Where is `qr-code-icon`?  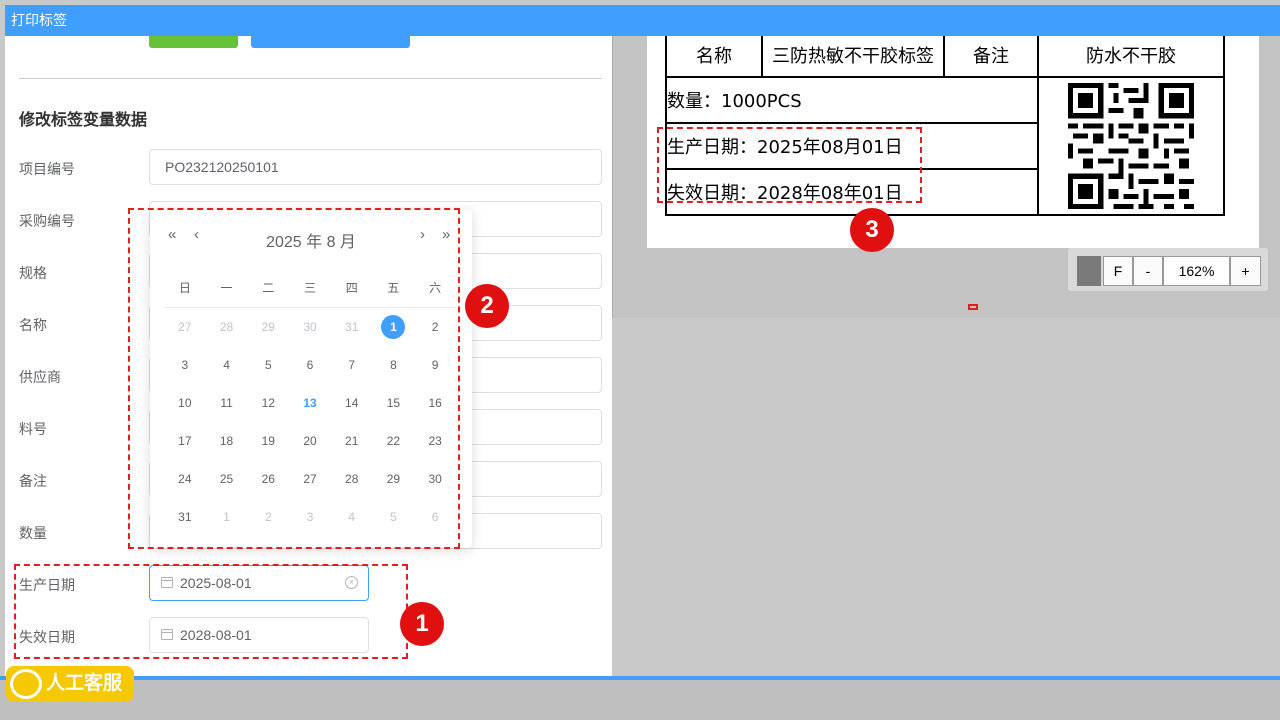
qr-code-icon is located at coordinates (1131, 146).